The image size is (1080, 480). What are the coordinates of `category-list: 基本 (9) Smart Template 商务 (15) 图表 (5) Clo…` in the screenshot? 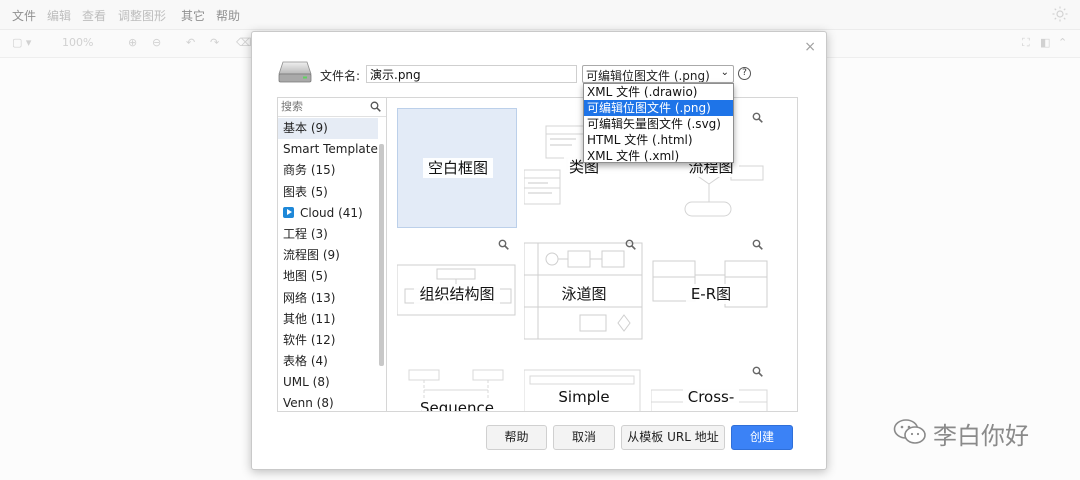 It's located at (328, 264).